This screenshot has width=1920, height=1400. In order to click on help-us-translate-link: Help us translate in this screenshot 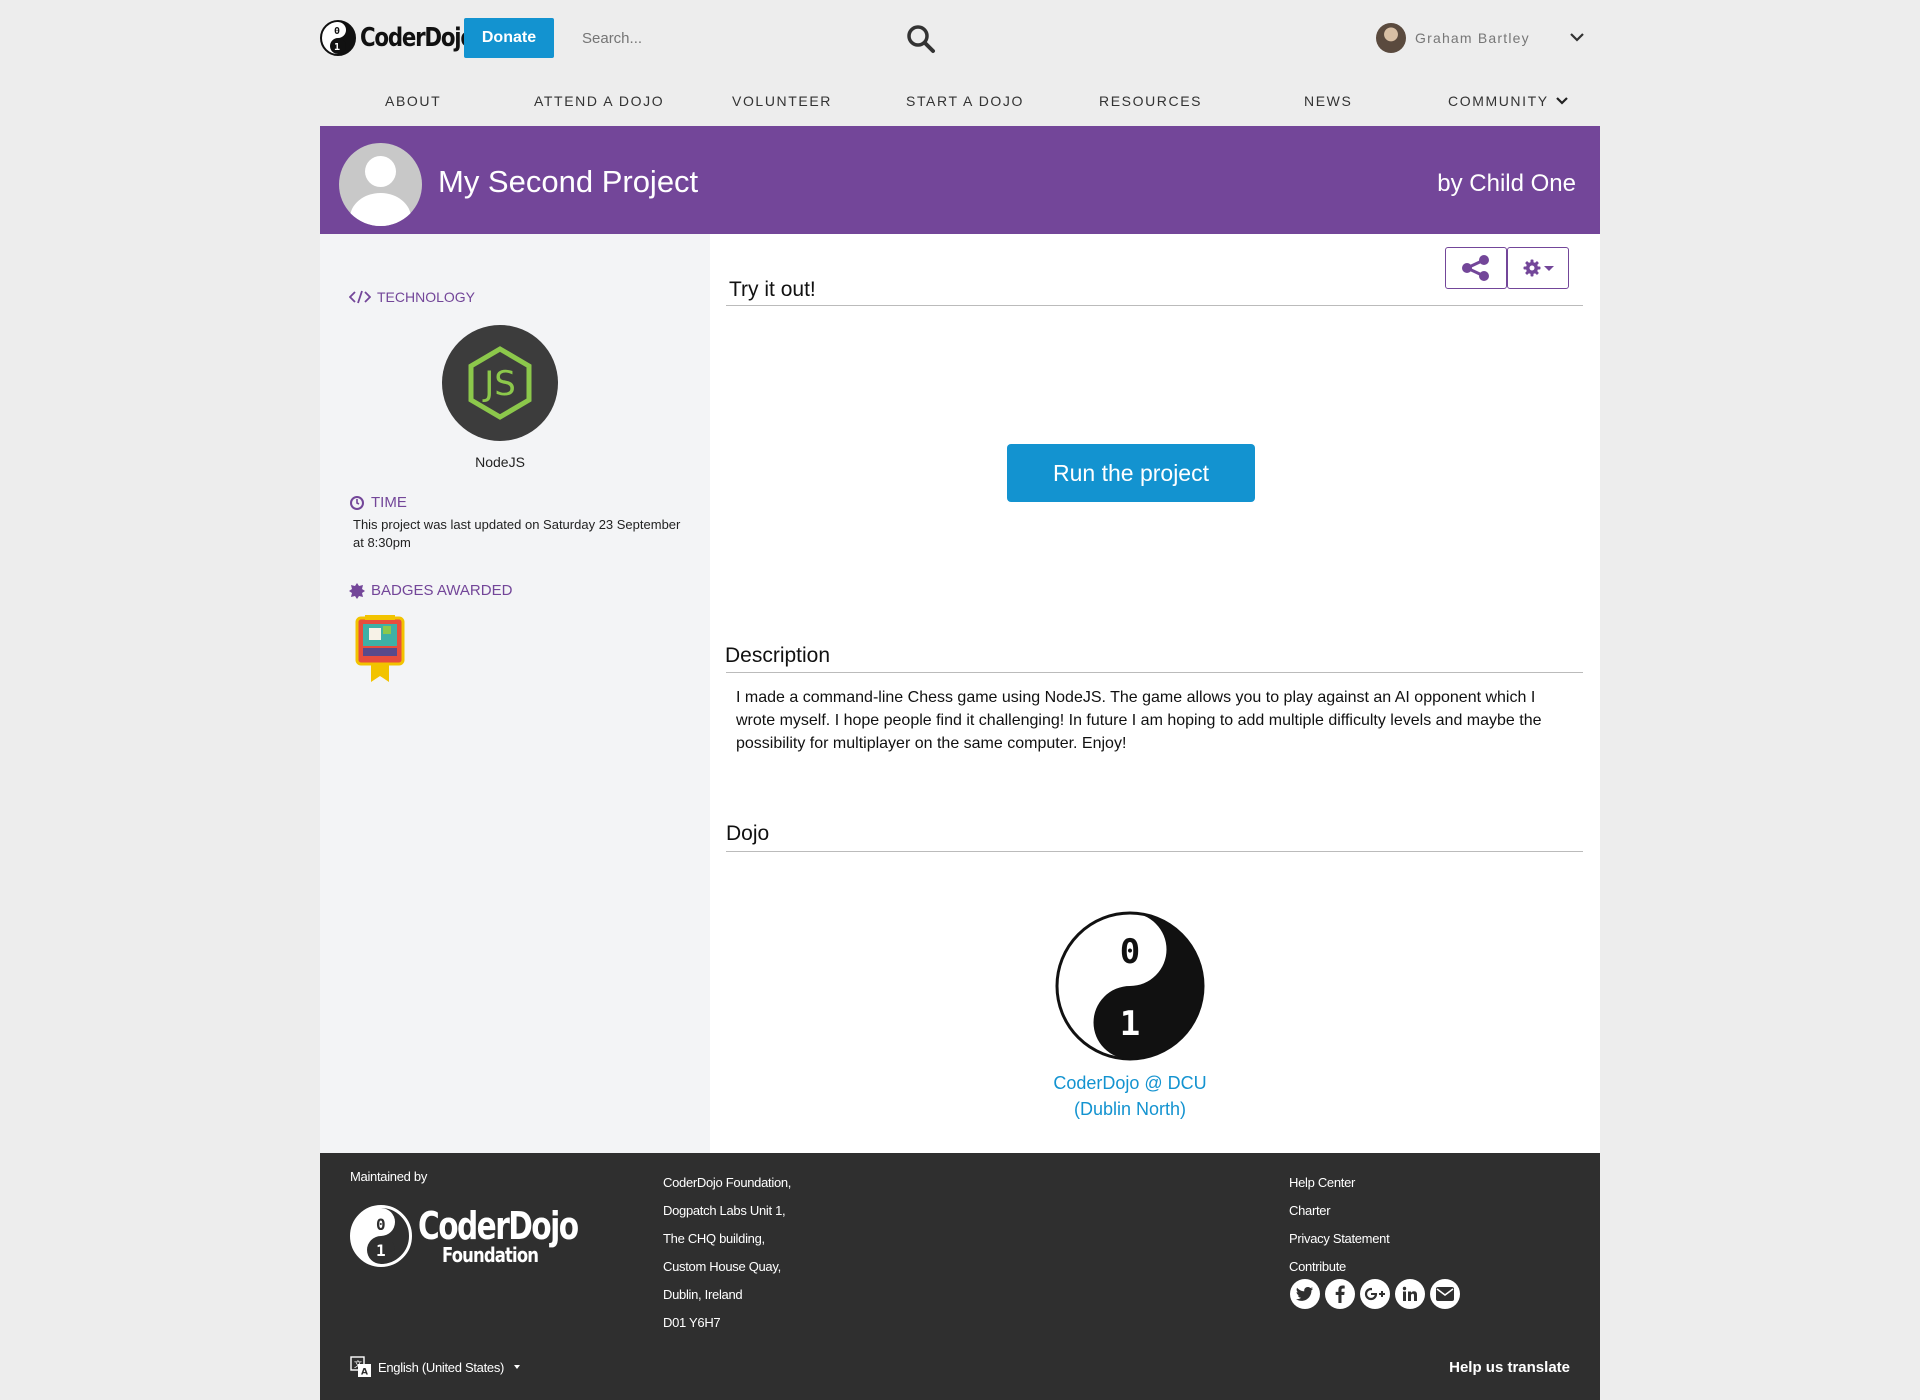, I will do `click(1509, 1367)`.